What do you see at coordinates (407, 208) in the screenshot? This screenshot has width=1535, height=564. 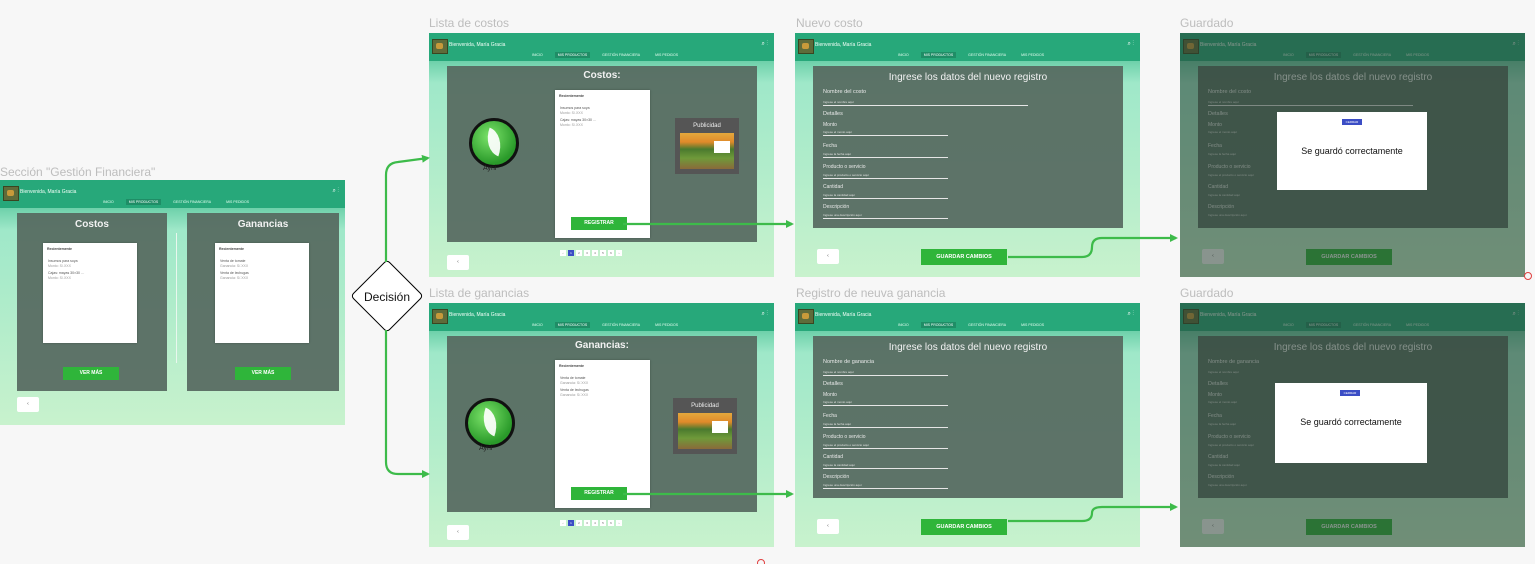 I see `arrow-decision-to-costos` at bounding box center [407, 208].